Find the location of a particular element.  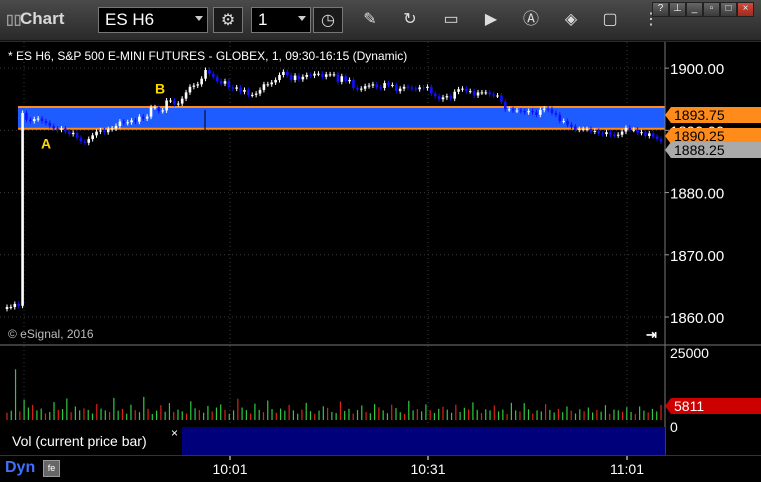

clock-icon: ◷ is located at coordinates (328, 20).